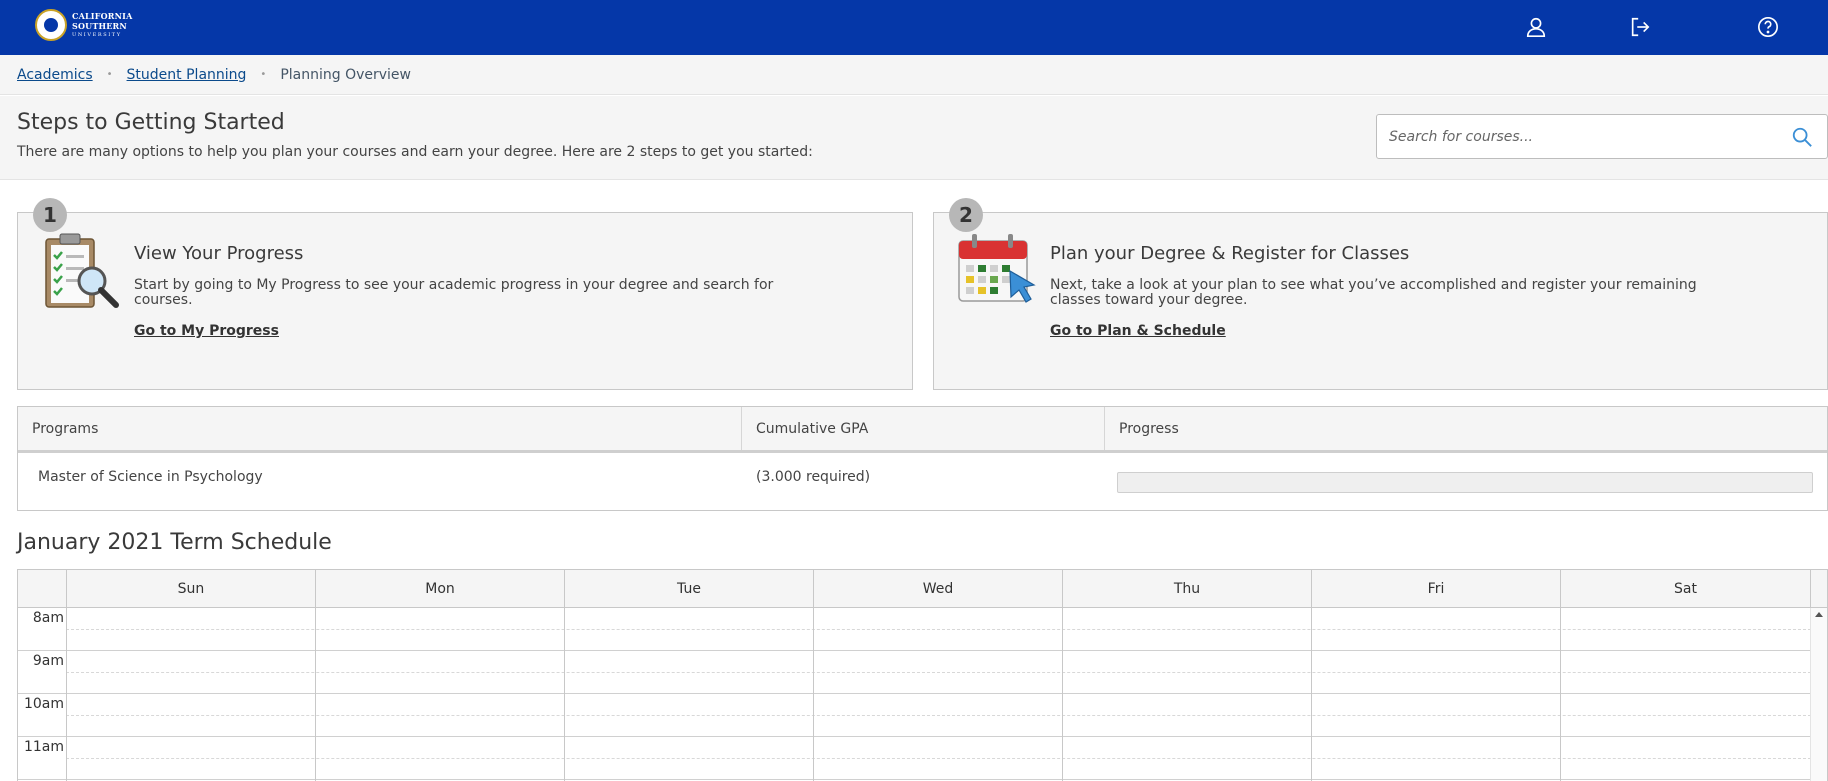  I want to click on calendar-cursor-icon, so click(997, 268).